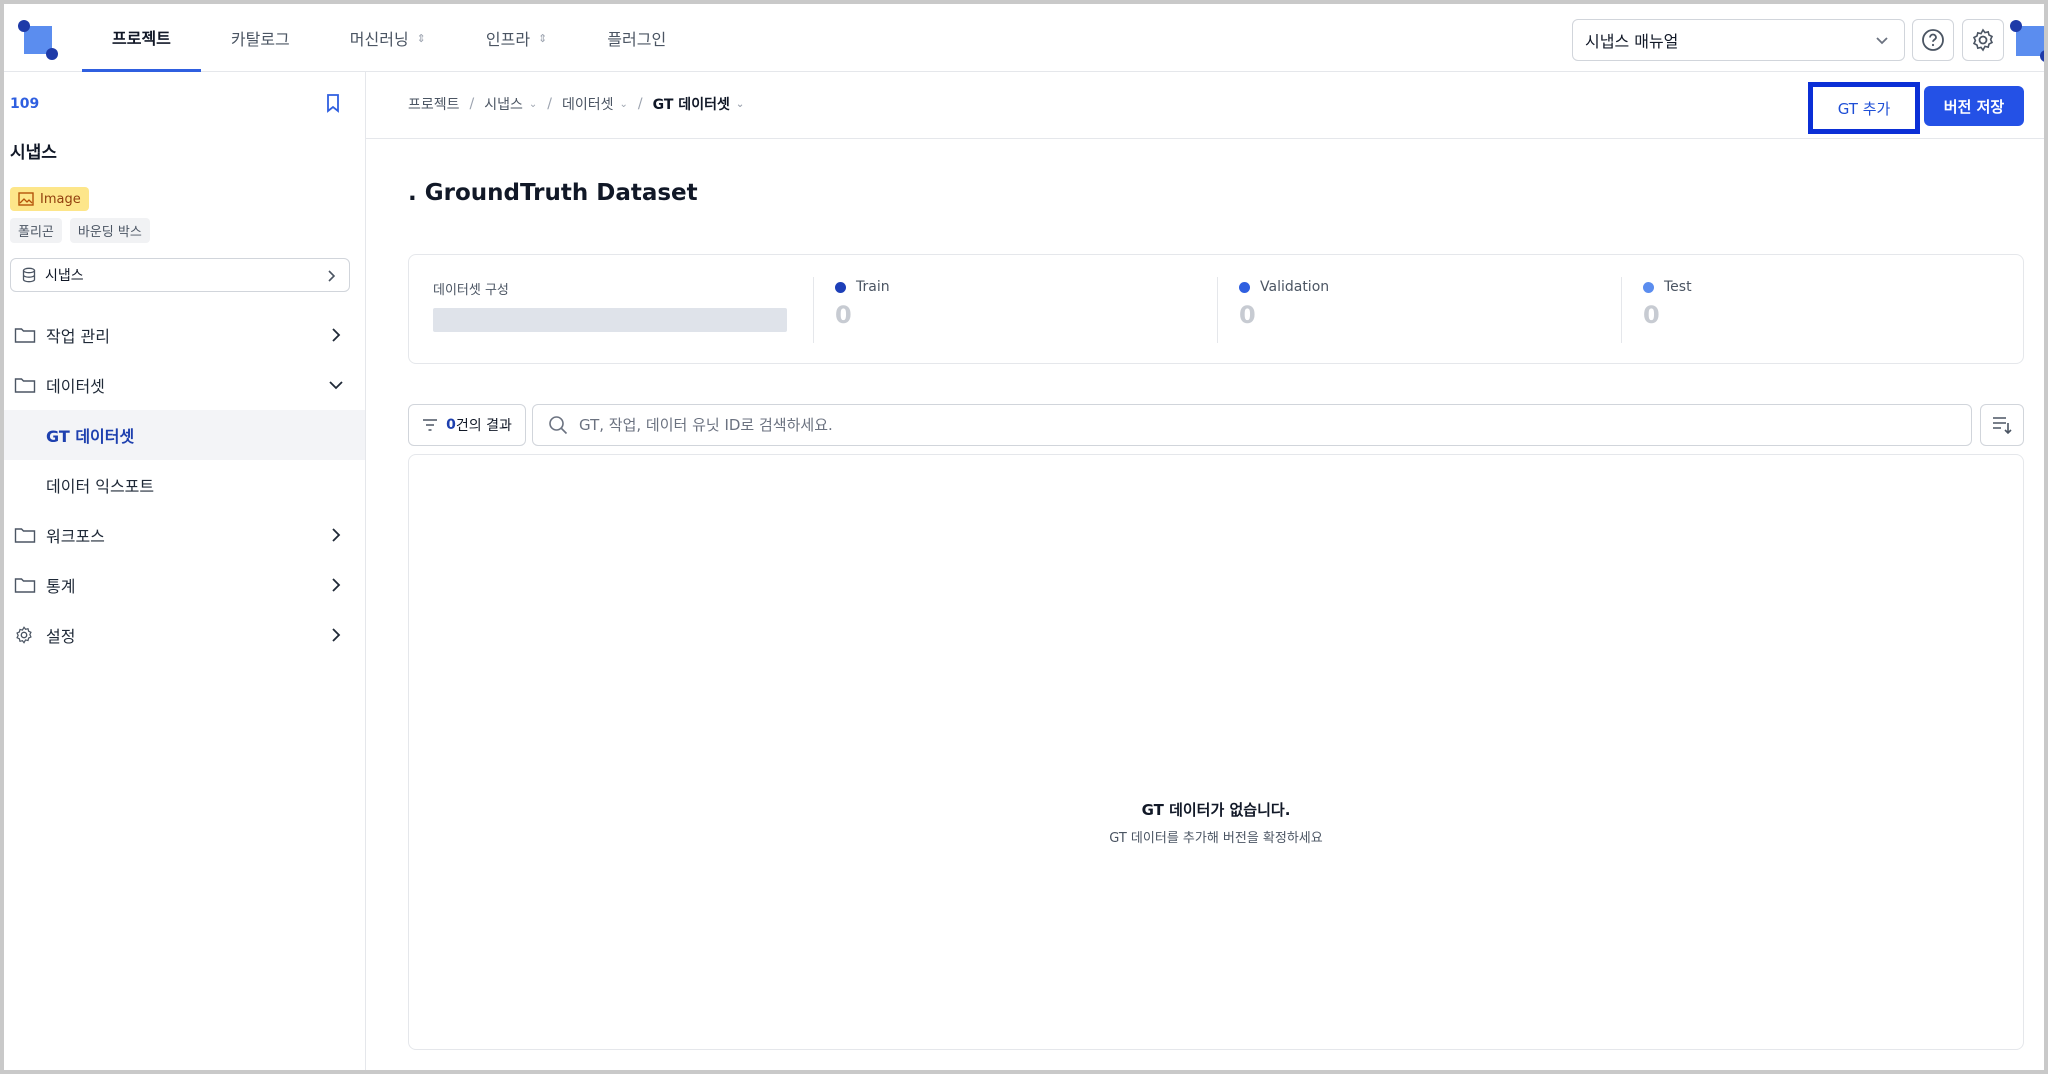 This screenshot has height=1074, width=2048. I want to click on type-badge: Image, so click(49, 199).